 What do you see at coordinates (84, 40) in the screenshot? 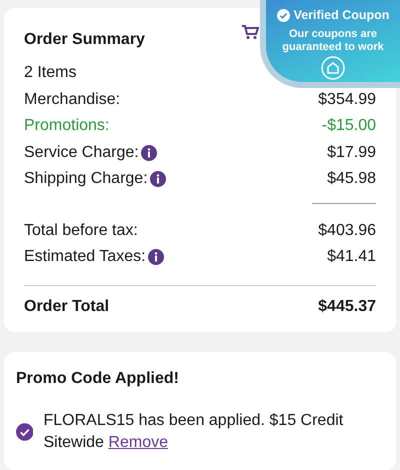
I see `summary-title: Order Summary` at bounding box center [84, 40].